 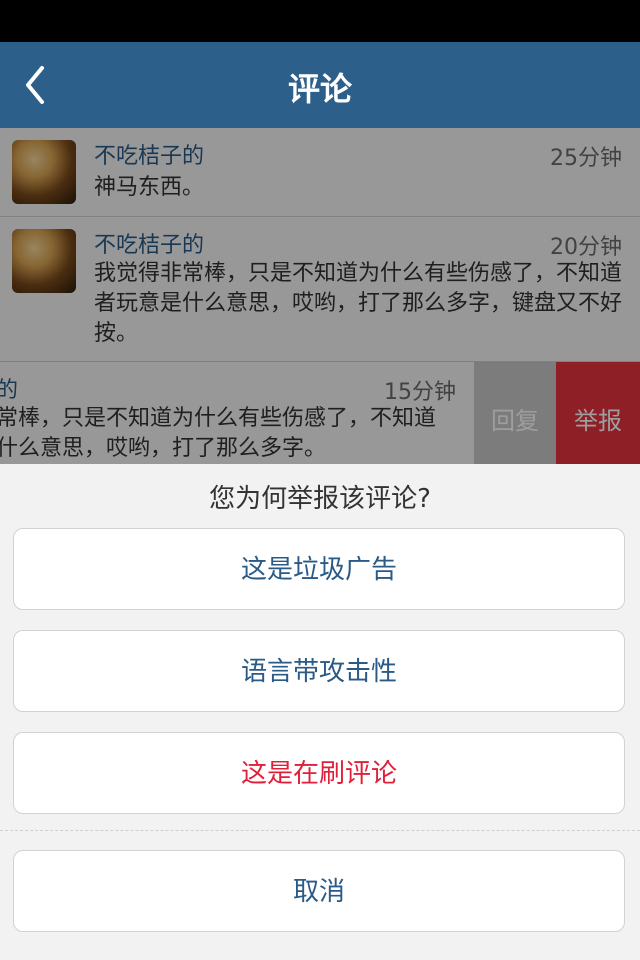 What do you see at coordinates (319, 569) in the screenshot?
I see `report-option-spam: 这是垃圾广告` at bounding box center [319, 569].